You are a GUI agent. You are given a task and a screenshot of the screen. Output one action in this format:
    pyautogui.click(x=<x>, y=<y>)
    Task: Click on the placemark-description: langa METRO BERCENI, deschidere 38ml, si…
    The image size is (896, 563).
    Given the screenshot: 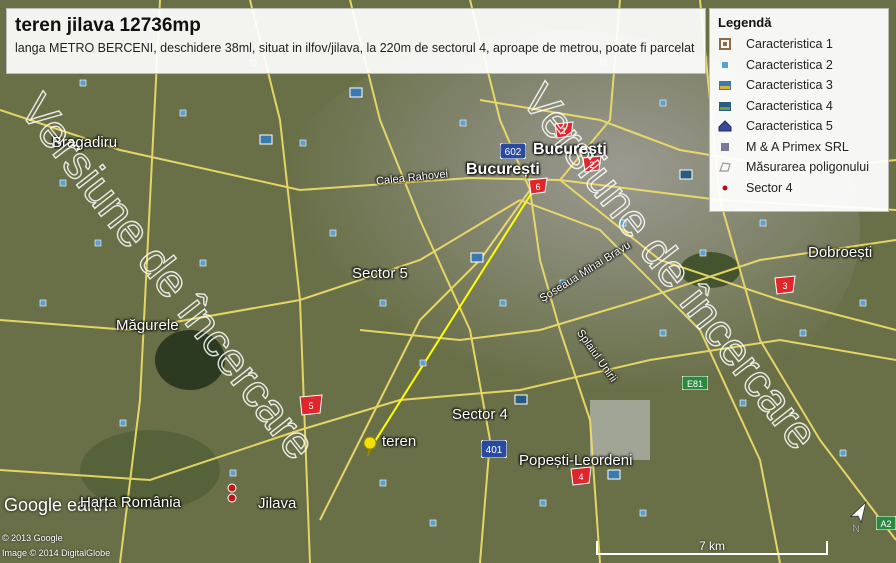 What is the action you would take?
    pyautogui.click(x=355, y=48)
    